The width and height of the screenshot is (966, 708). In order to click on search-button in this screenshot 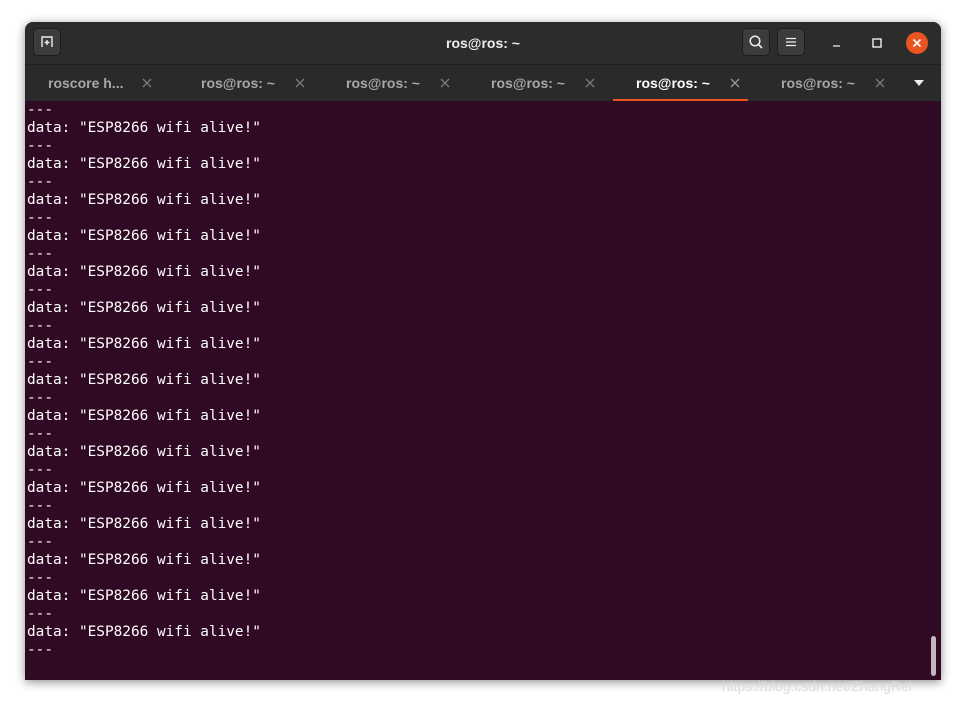, I will do `click(756, 42)`.